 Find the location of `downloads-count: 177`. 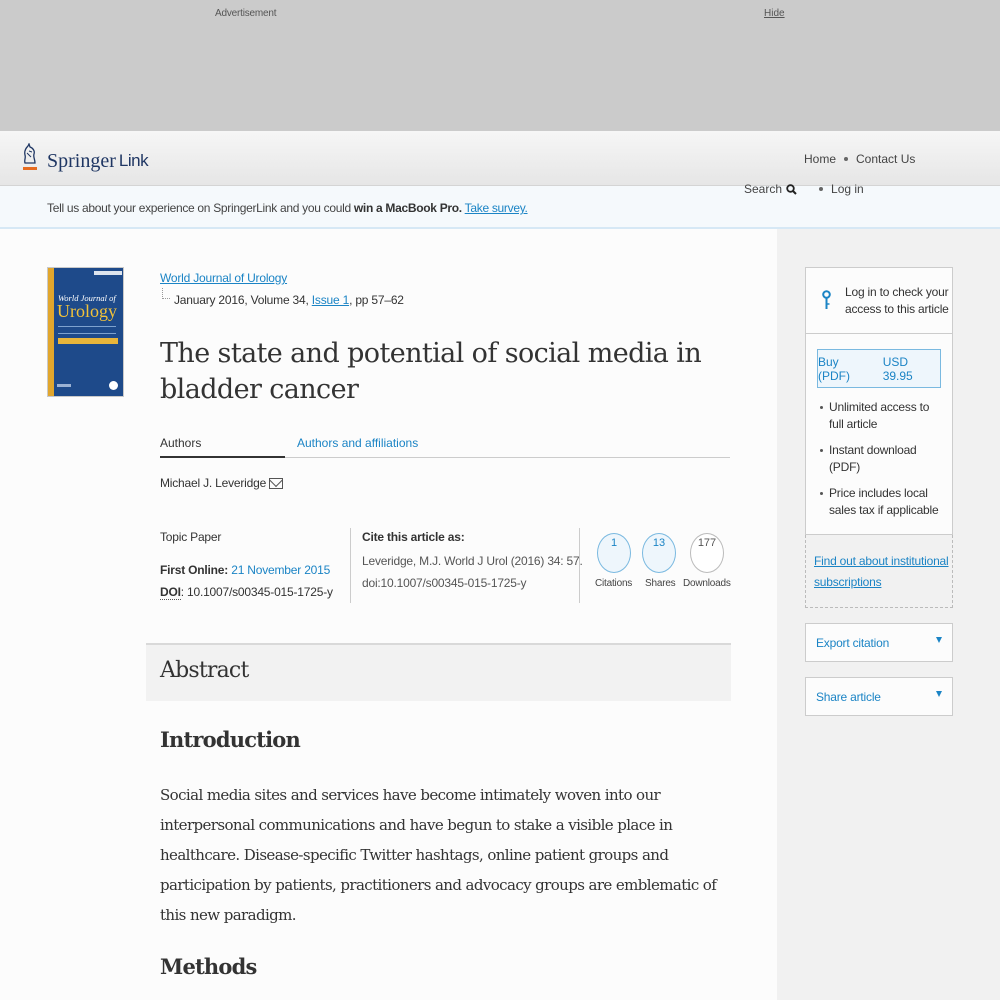

downloads-count: 177 is located at coordinates (707, 553).